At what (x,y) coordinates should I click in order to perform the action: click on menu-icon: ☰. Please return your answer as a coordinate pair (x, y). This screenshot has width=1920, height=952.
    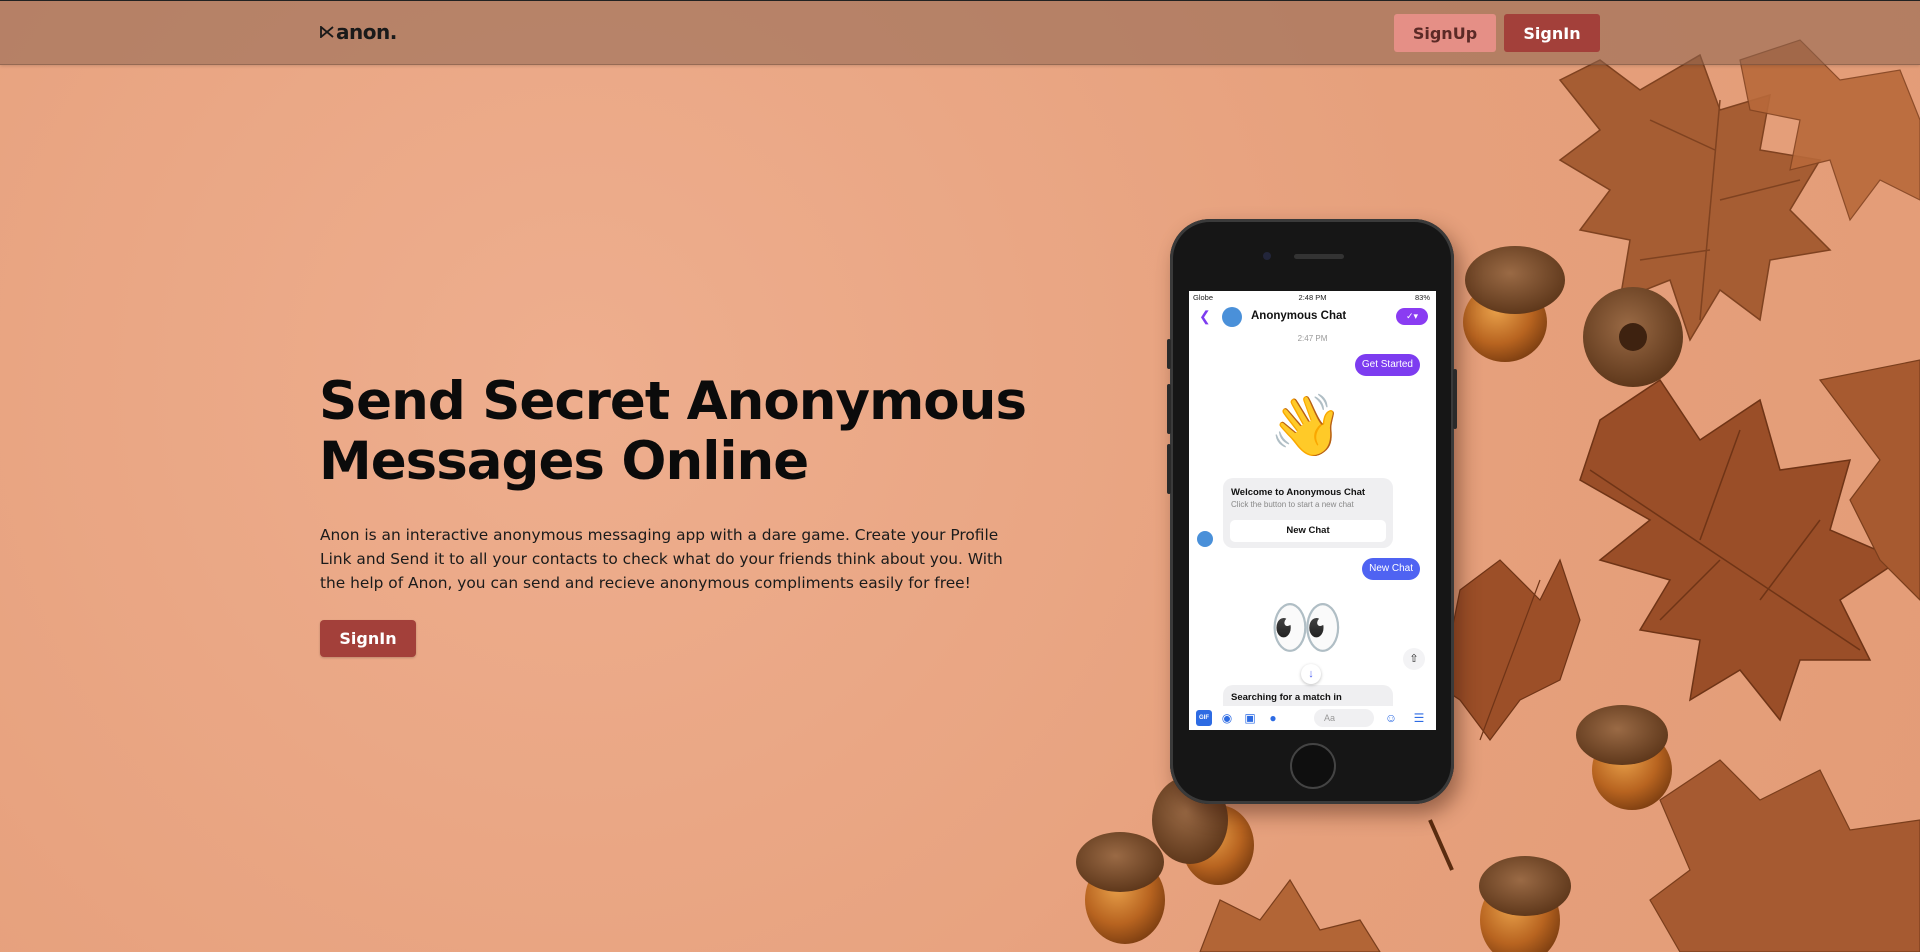
    Looking at the image, I should click on (1419, 718).